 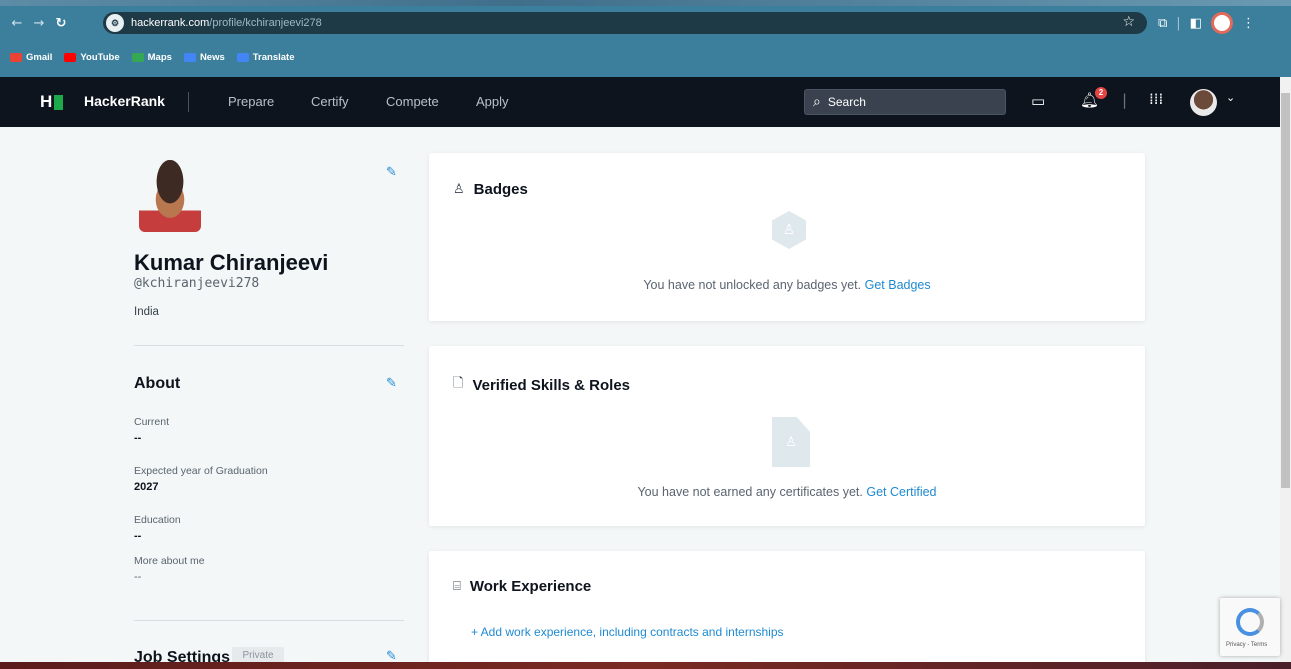 I want to click on sidepanel-icon: ◧, so click(x=1196, y=23).